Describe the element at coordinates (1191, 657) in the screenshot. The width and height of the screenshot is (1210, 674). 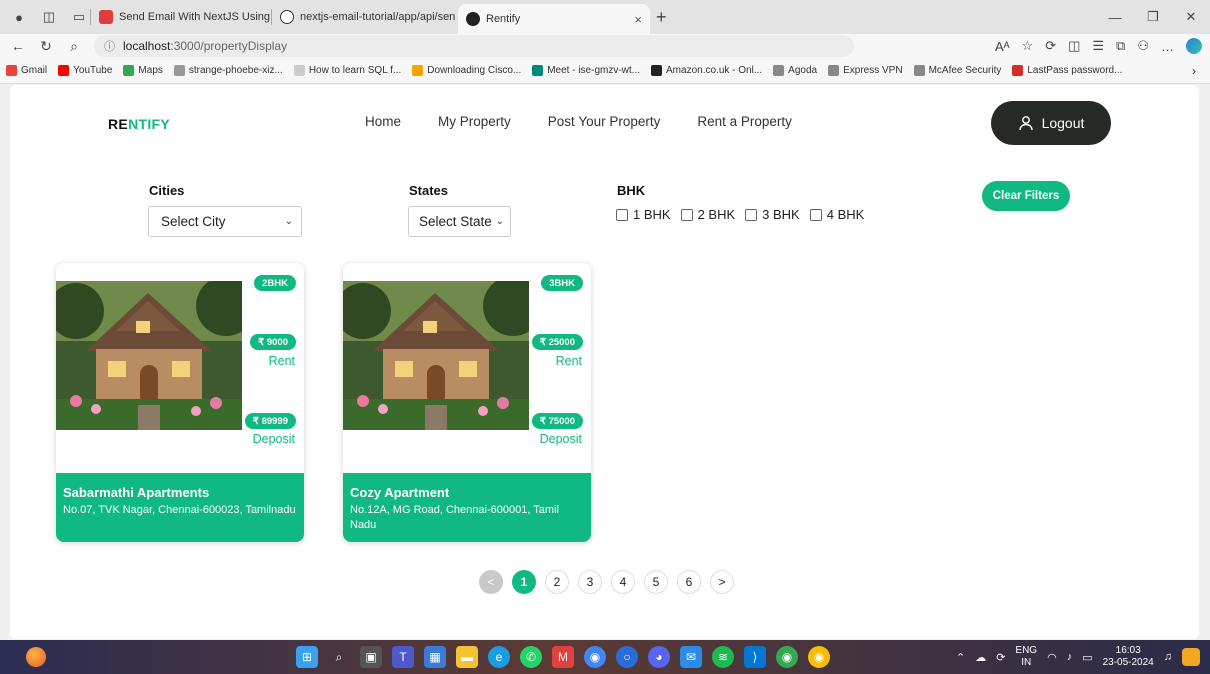
I see `copilot-taskbar-icon` at that location.